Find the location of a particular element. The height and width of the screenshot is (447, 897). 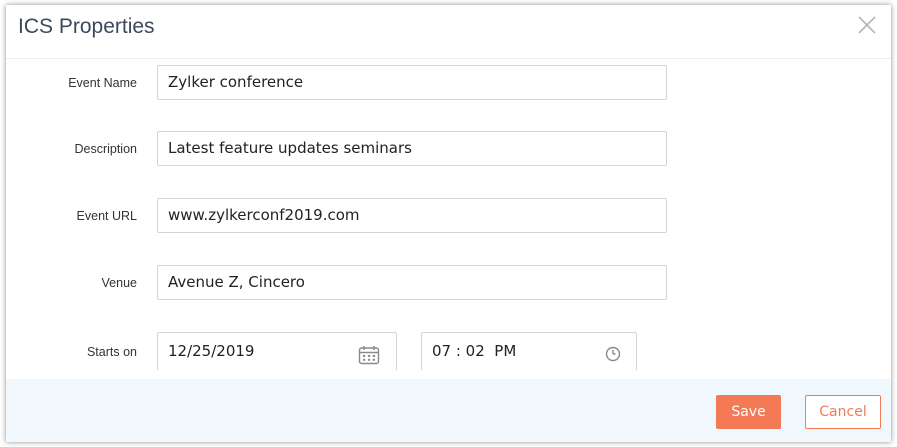

start-time-field: 07 : 02 PM is located at coordinates (529, 351).